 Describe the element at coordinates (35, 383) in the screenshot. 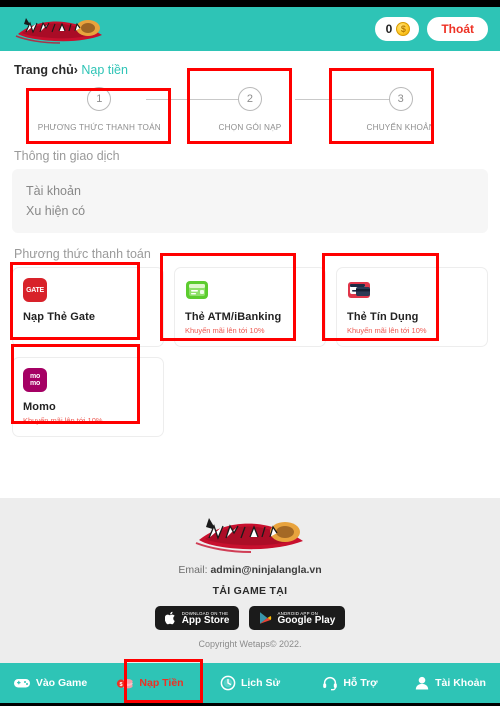

I see `momo-icon-line2: mo` at that location.